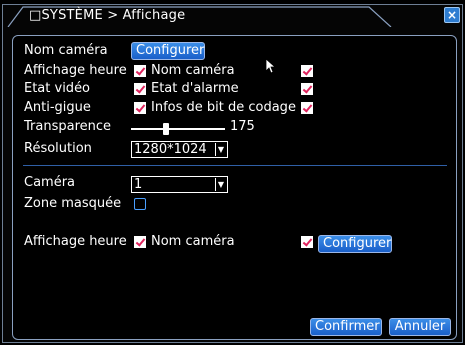  I want to click on camera-name-checkbox, so click(307, 71).